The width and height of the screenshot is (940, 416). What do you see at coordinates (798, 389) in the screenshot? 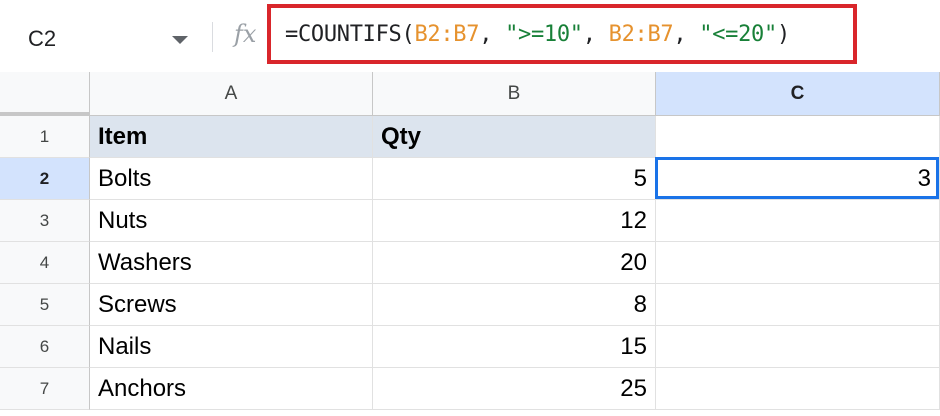
I see `cell-c7` at bounding box center [798, 389].